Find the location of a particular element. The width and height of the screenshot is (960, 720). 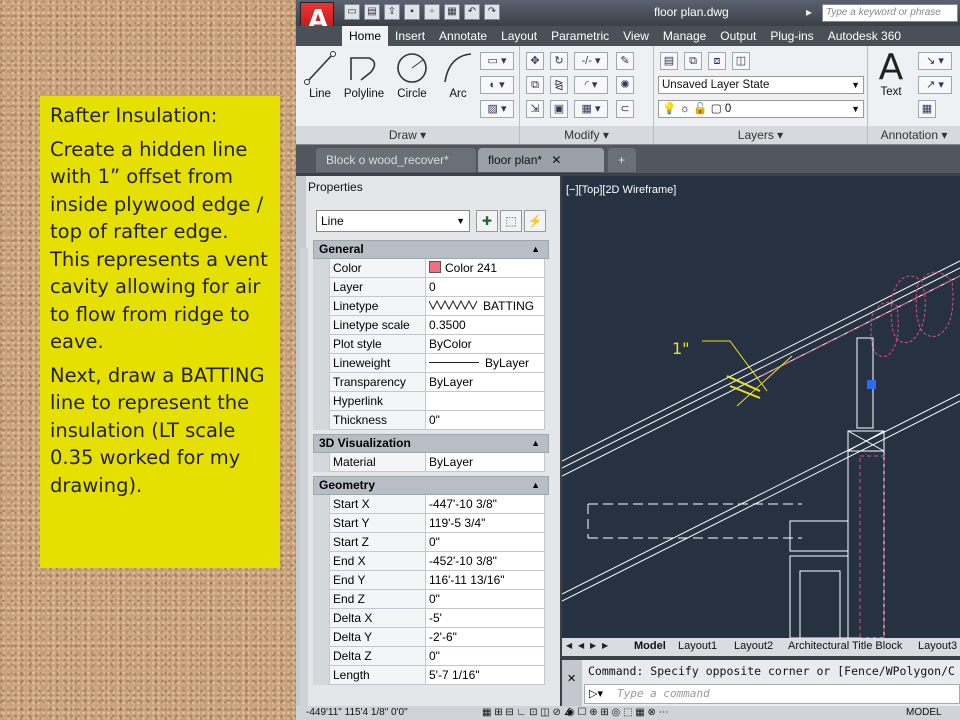

prop-row-start-y: Start Y 119'-5 3/4" is located at coordinates (431, 523).